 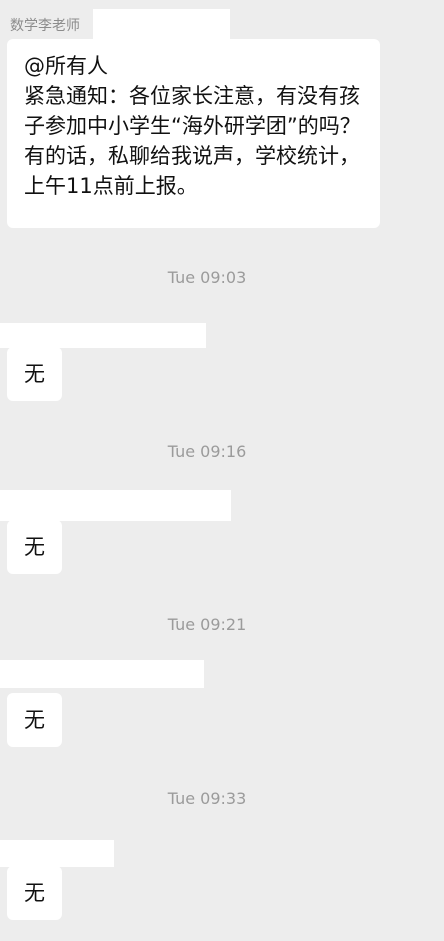 What do you see at coordinates (207, 277) in the screenshot?
I see `timestamp: Tue 09:03` at bounding box center [207, 277].